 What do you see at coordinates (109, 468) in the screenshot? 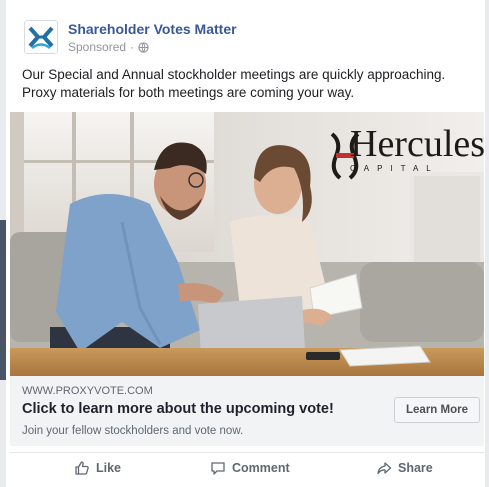
I see `like-label: Like` at bounding box center [109, 468].